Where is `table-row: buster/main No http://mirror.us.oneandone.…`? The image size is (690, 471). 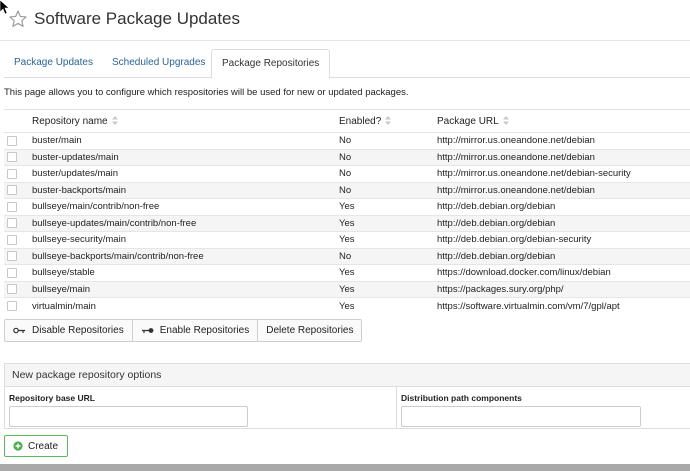 table-row: buster/main No http://mirror.us.oneandone.… is located at coordinates (347, 140).